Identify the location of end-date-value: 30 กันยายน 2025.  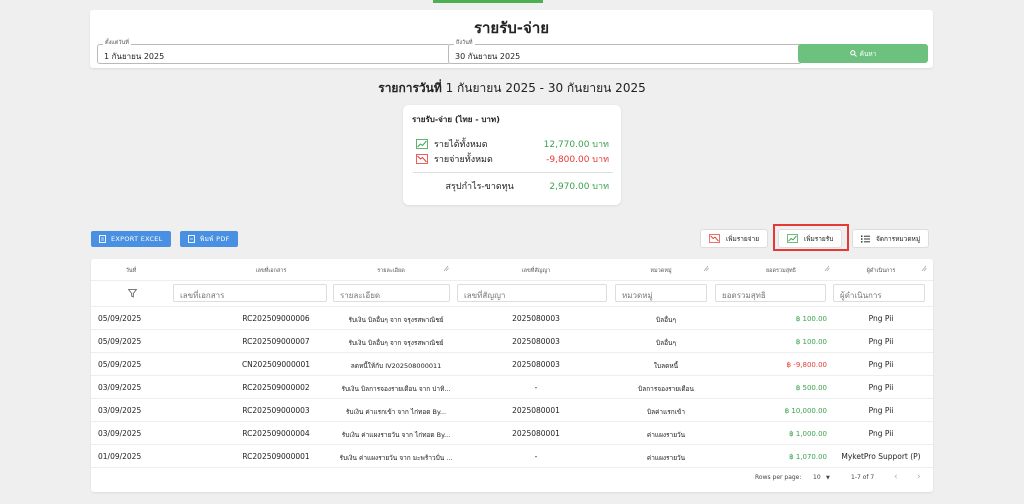
(488, 56).